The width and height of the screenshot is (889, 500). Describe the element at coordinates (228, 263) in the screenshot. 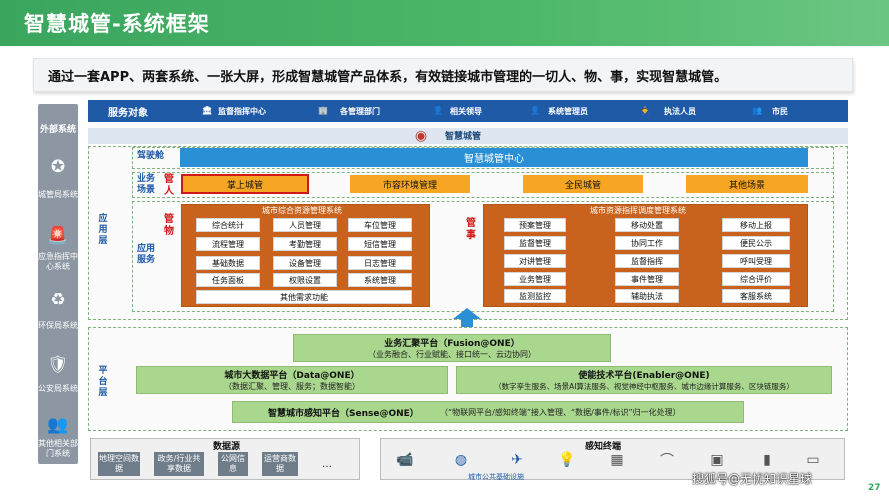

I see `resource-cell: 基础数据` at that location.